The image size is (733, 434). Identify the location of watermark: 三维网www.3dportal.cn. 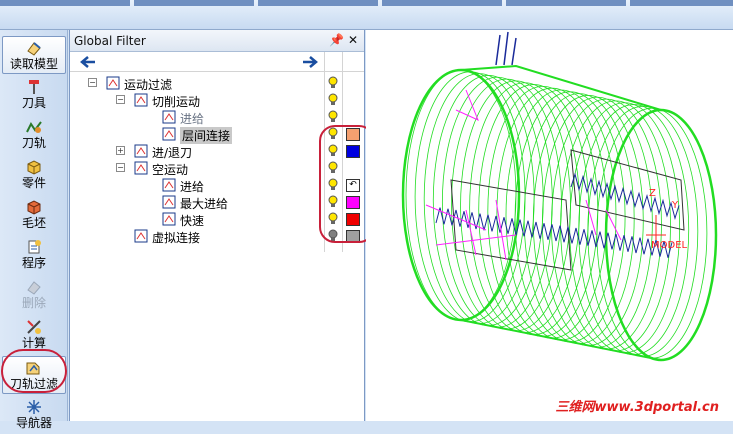
(637, 407).